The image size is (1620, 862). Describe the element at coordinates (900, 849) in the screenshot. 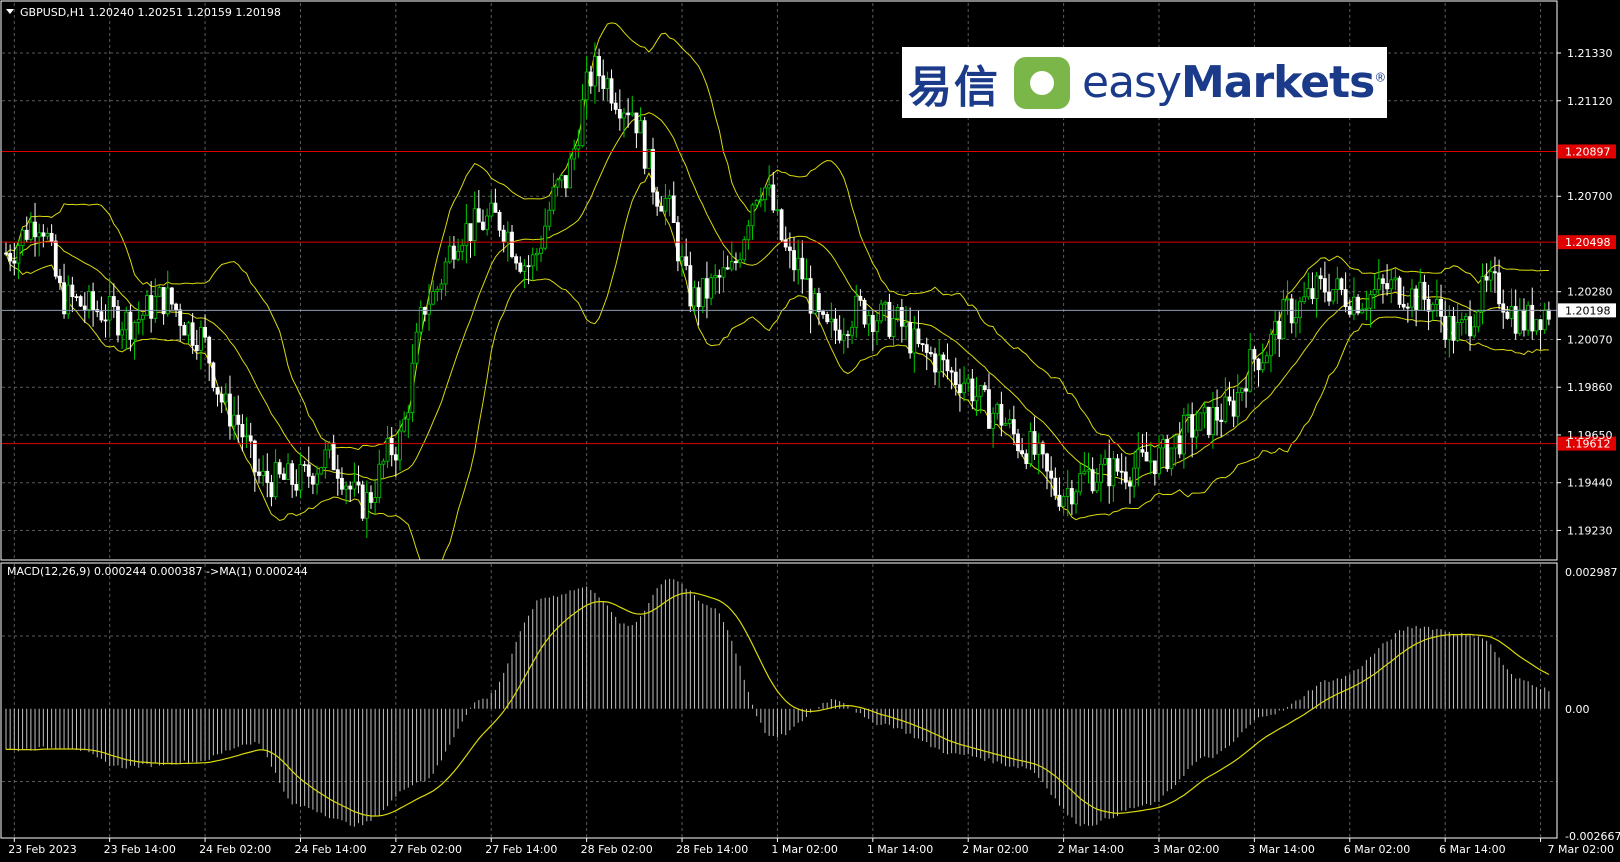

I see `x-tick-label: 1 Mar 14:00` at that location.